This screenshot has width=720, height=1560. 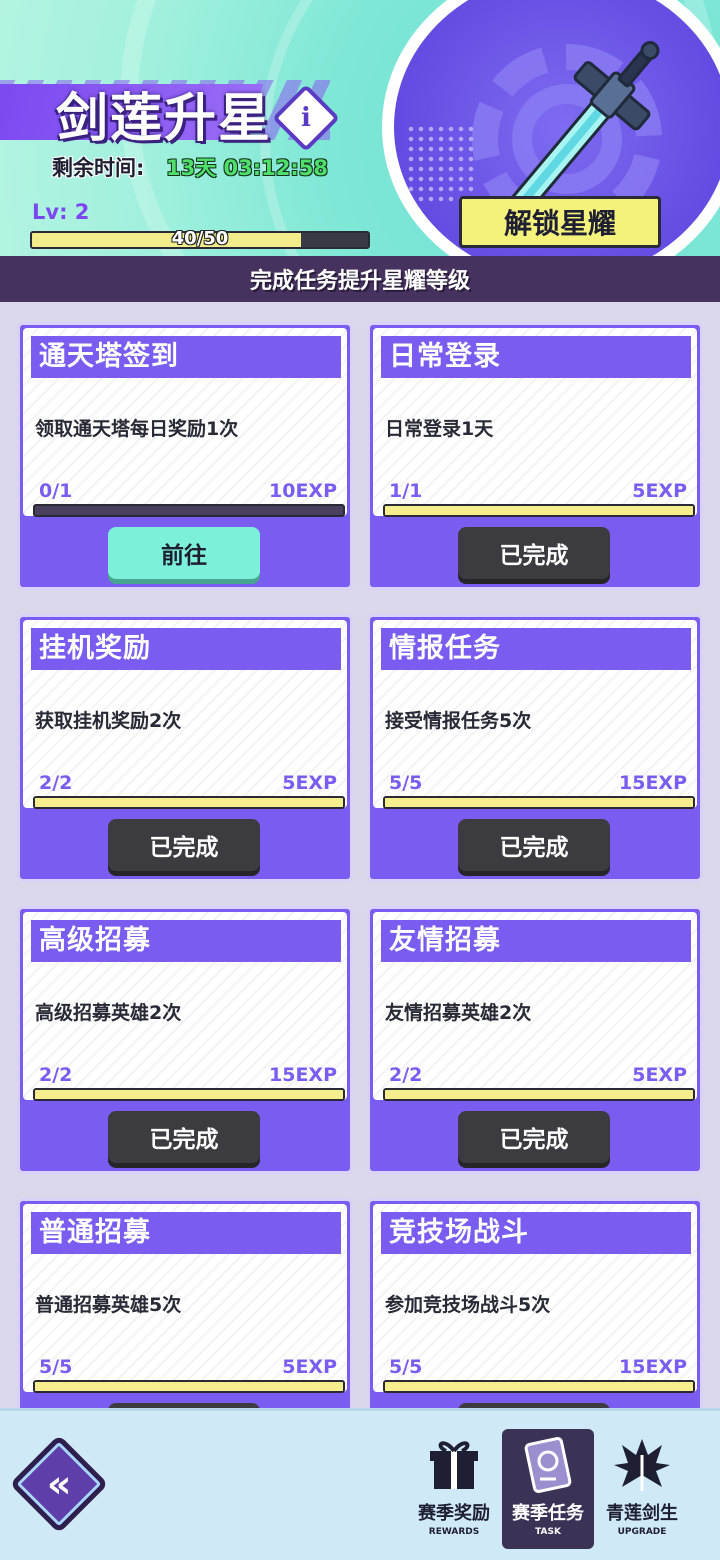 I want to click on task-card-body: 挂机奖励获取挂机奖励2次 2/2 5EXP, so click(x=185, y=714).